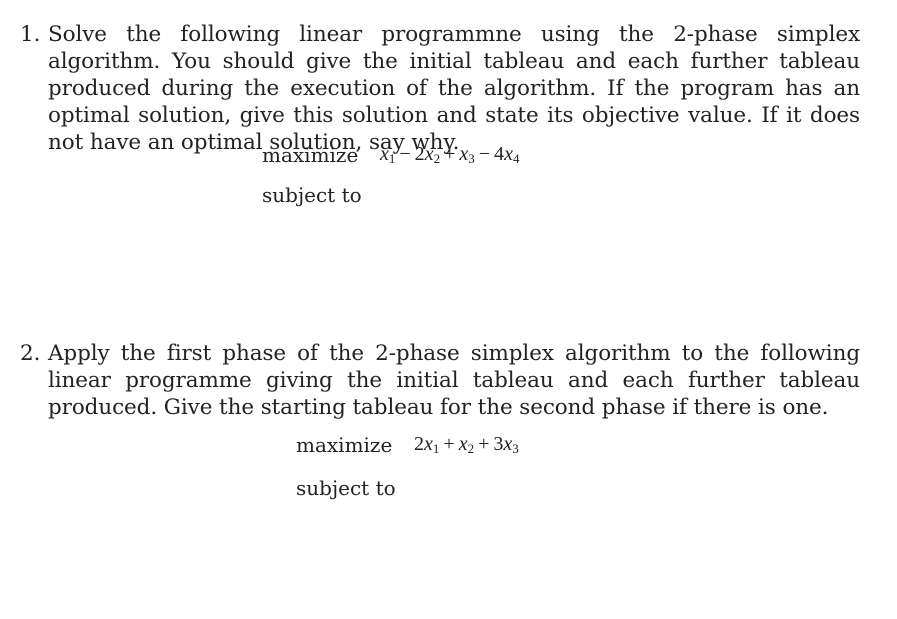 This screenshot has width=897, height=619. I want to click on objective-function: 2x1 + x2 + 3x3, so click(466, 444).